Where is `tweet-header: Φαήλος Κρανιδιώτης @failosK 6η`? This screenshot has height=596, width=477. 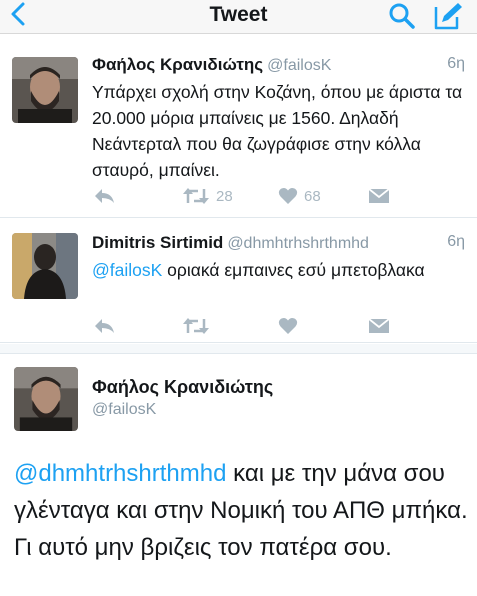 tweet-header: Φαήλος Κρανιδιώτης @failosK 6η is located at coordinates (278, 65).